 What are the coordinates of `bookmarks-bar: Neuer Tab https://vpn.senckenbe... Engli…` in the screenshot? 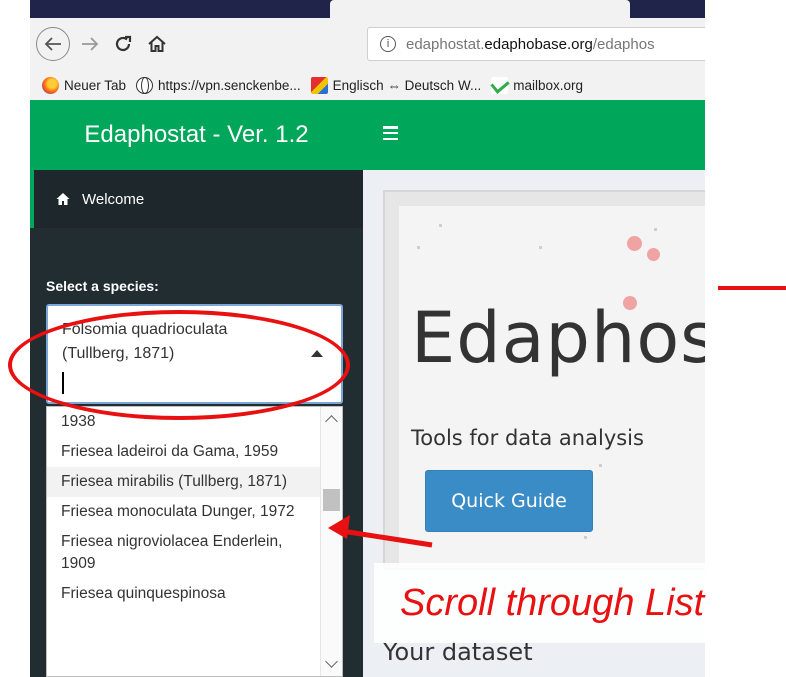 It's located at (367, 85).